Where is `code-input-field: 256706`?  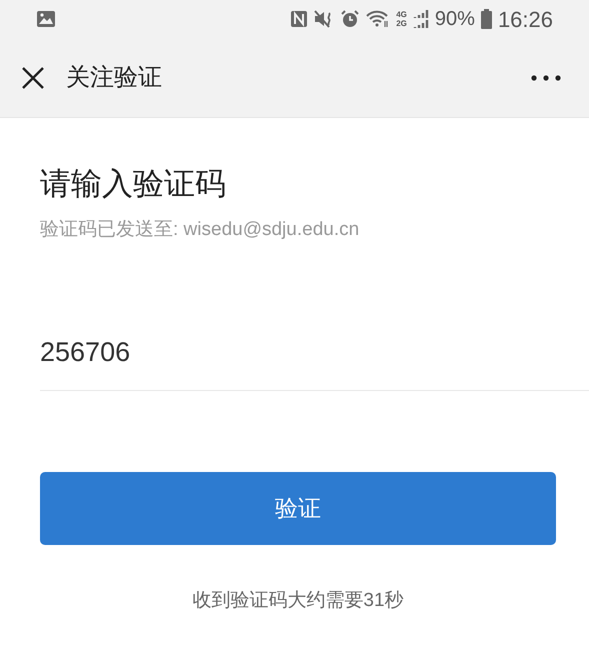
code-input-field: 256706 is located at coordinates (314, 352).